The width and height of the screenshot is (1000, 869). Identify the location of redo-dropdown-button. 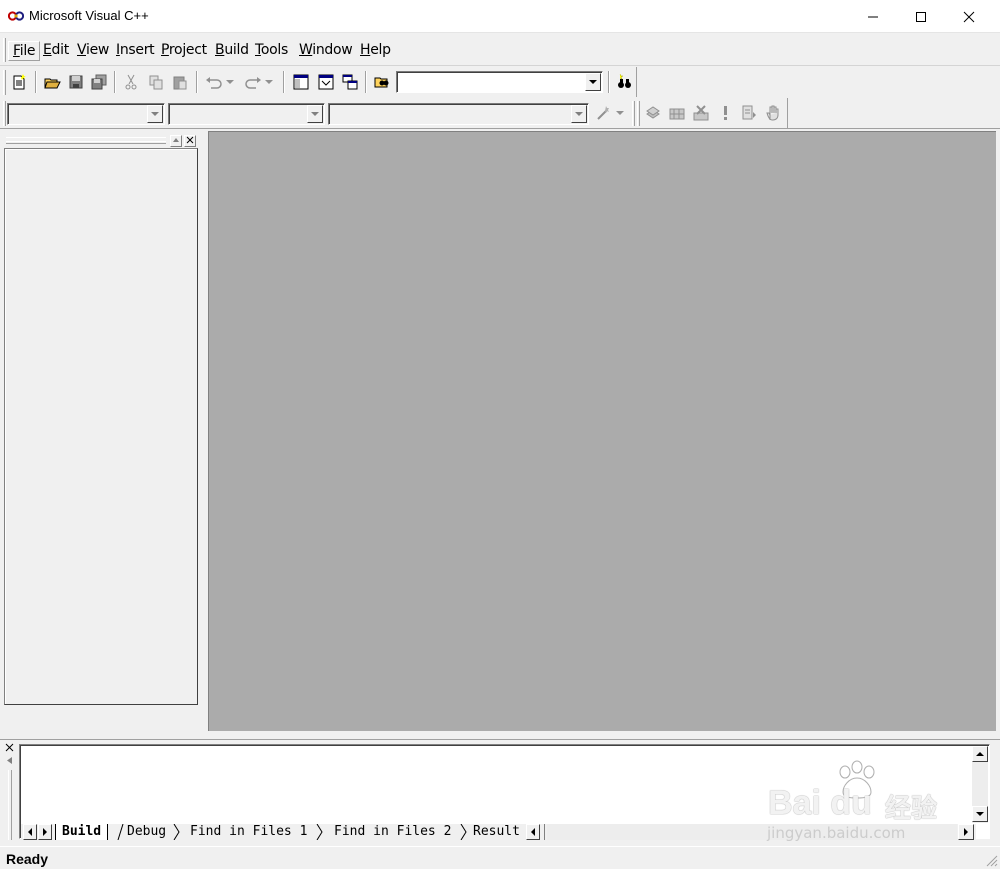
(269, 82).